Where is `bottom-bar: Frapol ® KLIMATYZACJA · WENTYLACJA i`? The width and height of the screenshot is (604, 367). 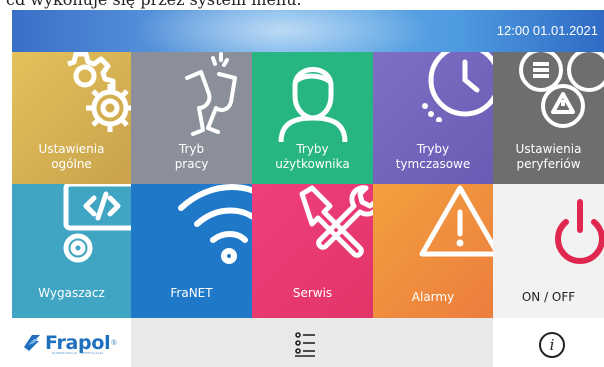
bottom-bar: Frapol ® KLIMATYZACJA · WENTYLACJA i is located at coordinates (308, 342).